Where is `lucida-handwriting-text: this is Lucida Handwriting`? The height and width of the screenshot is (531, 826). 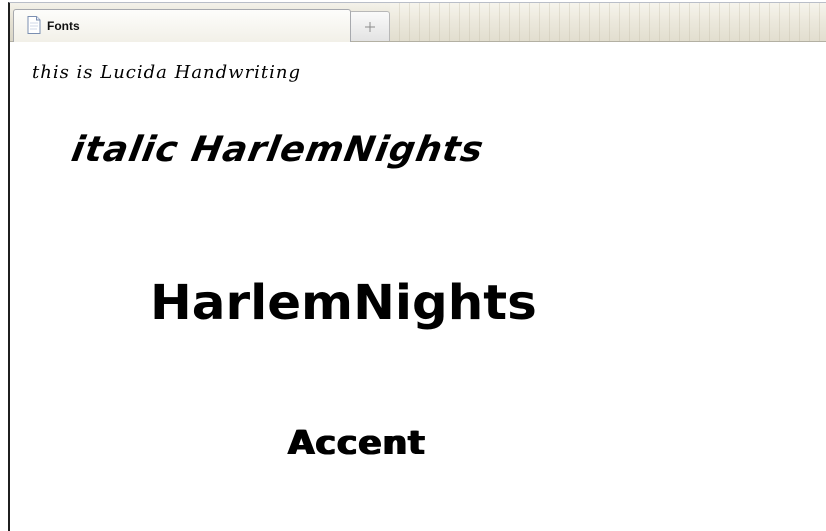 lucida-handwriting-text: this is Lucida Handwriting is located at coordinates (167, 72).